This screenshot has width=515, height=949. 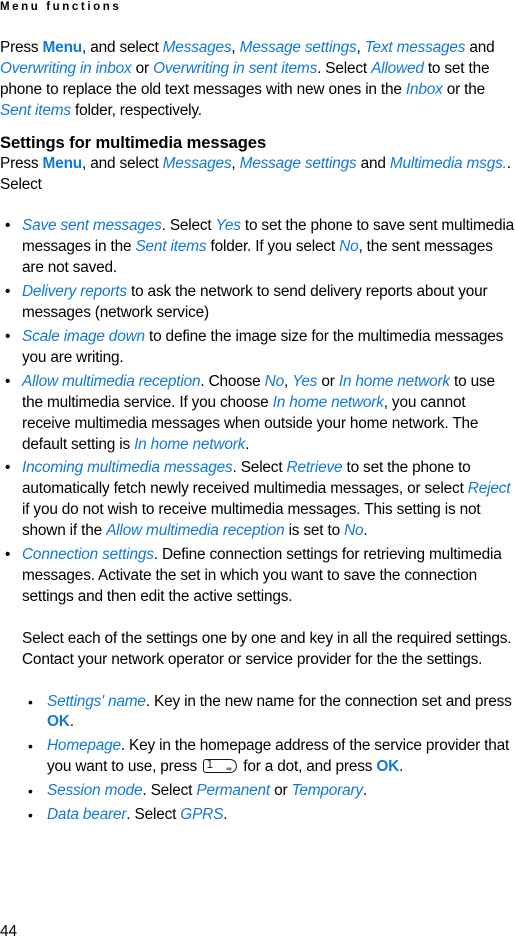 I want to click on intro-text-9: or the, so click(x=463, y=89).